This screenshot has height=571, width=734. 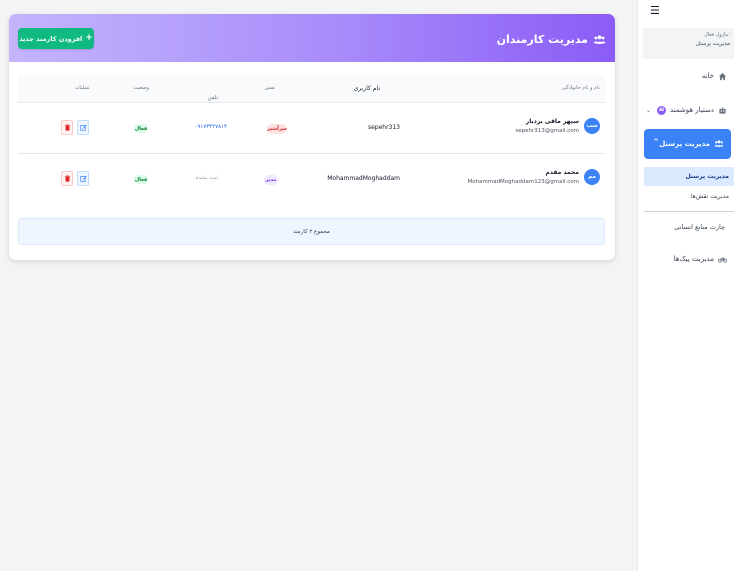 I want to click on employee-full-name: محمد مقدم, so click(x=562, y=172).